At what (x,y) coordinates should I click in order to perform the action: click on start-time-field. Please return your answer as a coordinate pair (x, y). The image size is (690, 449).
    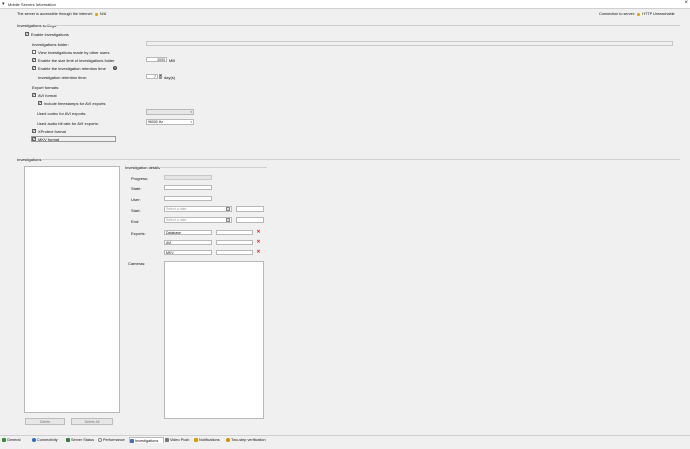
    Looking at the image, I should click on (250, 209).